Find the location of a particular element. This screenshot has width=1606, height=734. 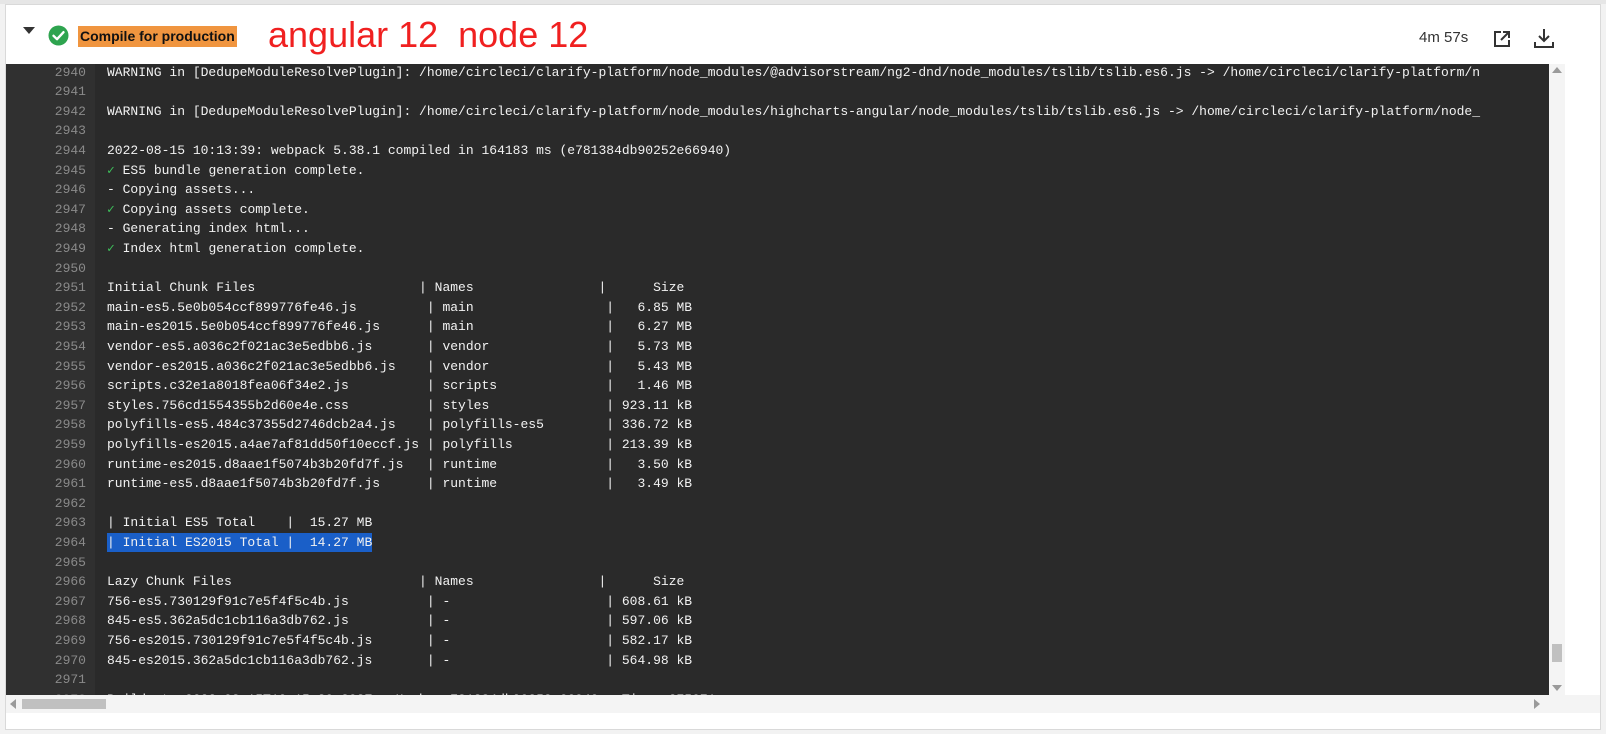

line-number: 2970 is located at coordinates (46, 661).